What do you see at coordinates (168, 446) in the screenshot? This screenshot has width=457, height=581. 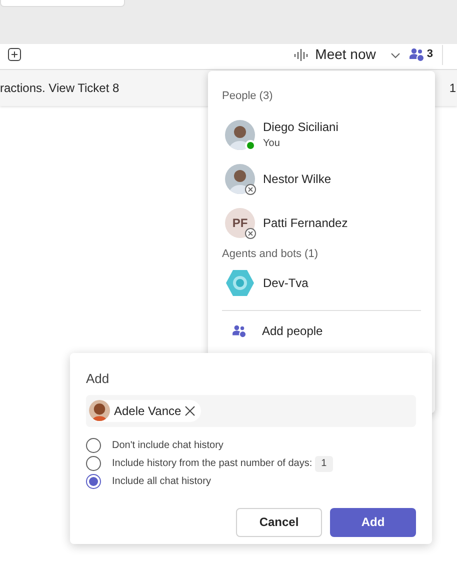 I see `option-label: Don't include chat history` at bounding box center [168, 446].